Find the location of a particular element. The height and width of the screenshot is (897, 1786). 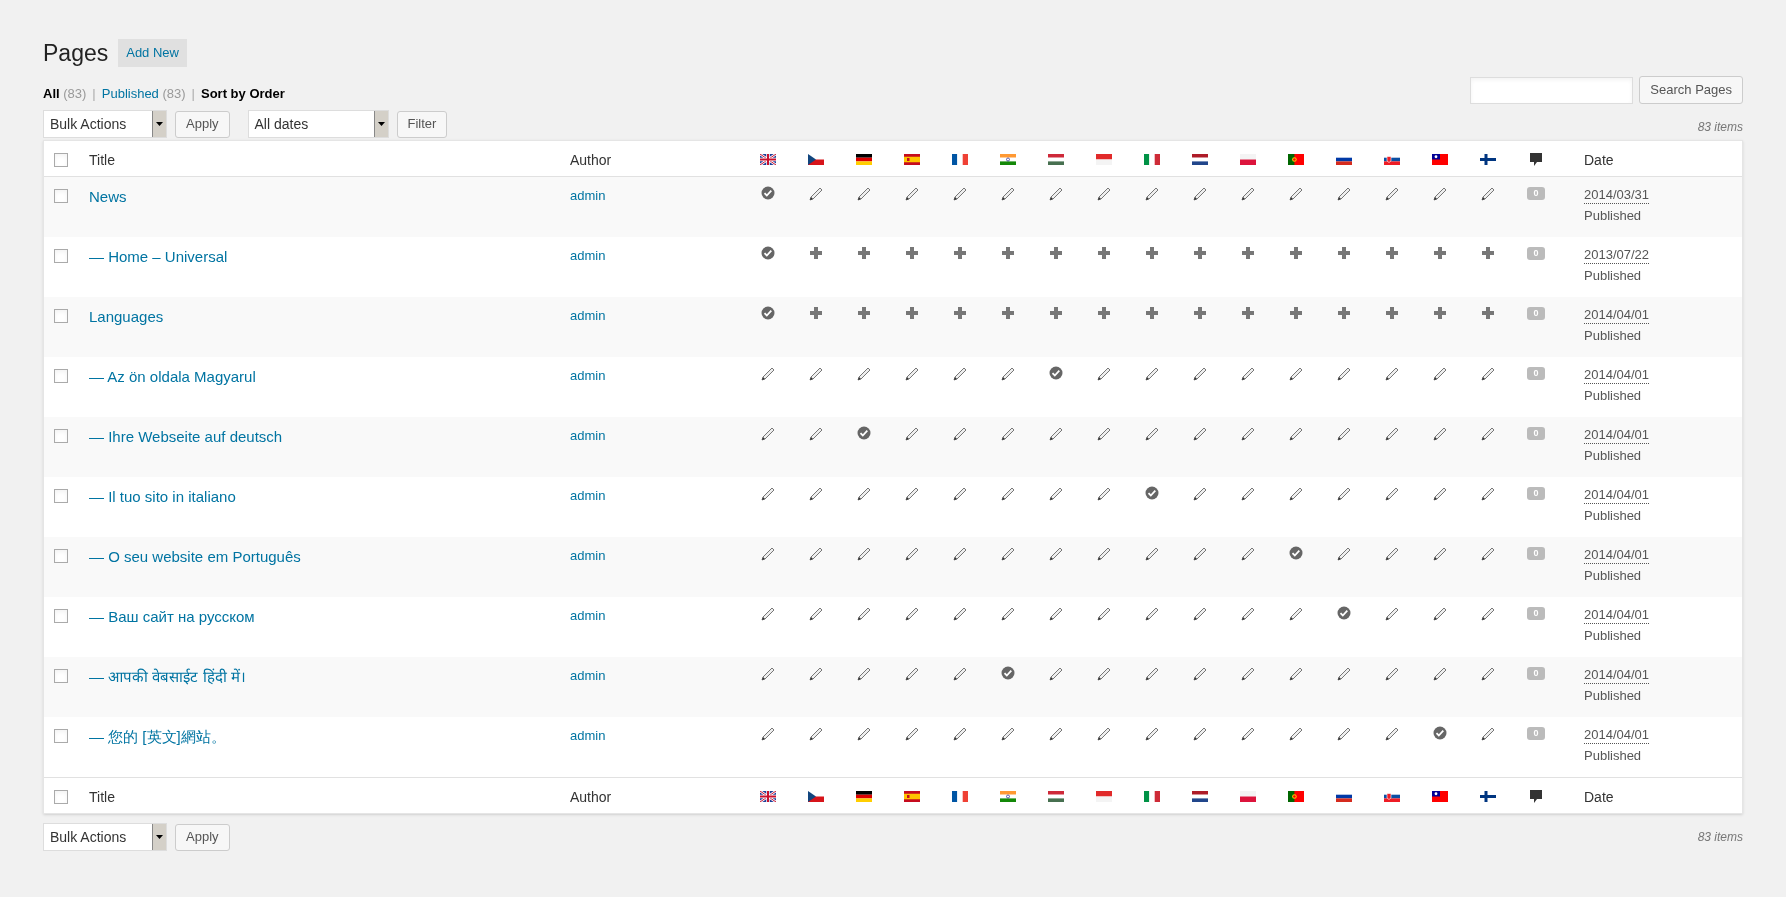

page-title-link: — 您的 [英文]網站。 is located at coordinates (157, 736).